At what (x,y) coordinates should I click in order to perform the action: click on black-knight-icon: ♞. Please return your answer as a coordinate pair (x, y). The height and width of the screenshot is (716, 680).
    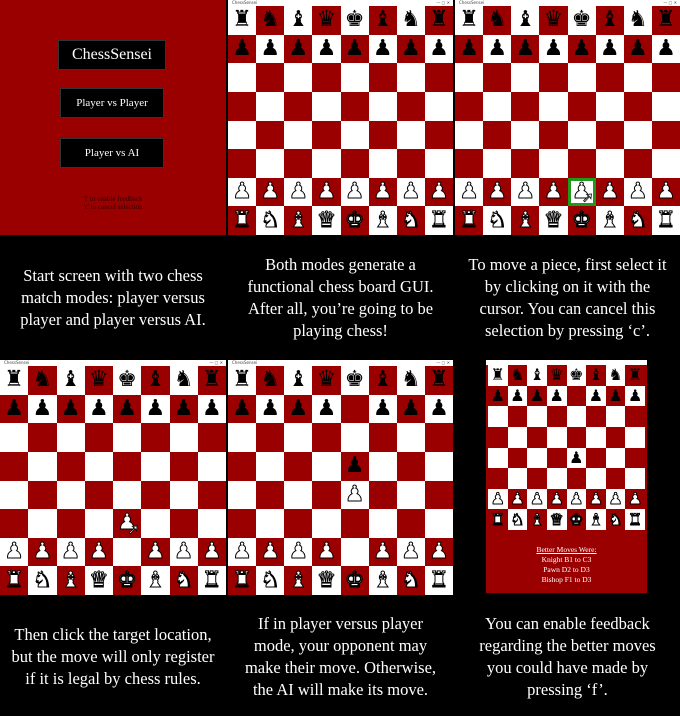
    Looking at the image, I should click on (638, 20).